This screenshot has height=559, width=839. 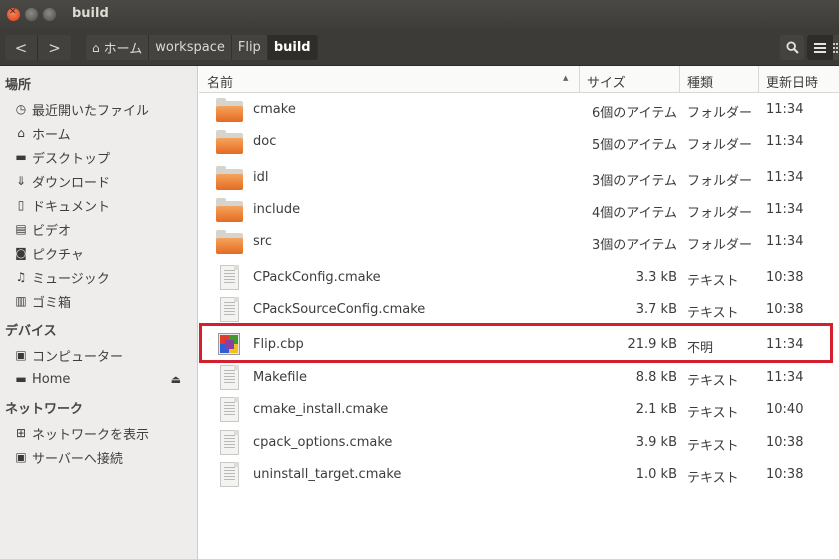 What do you see at coordinates (519, 79) in the screenshot?
I see `column-header: 名前 ▲ サイズ 種類 更新日時` at bounding box center [519, 79].